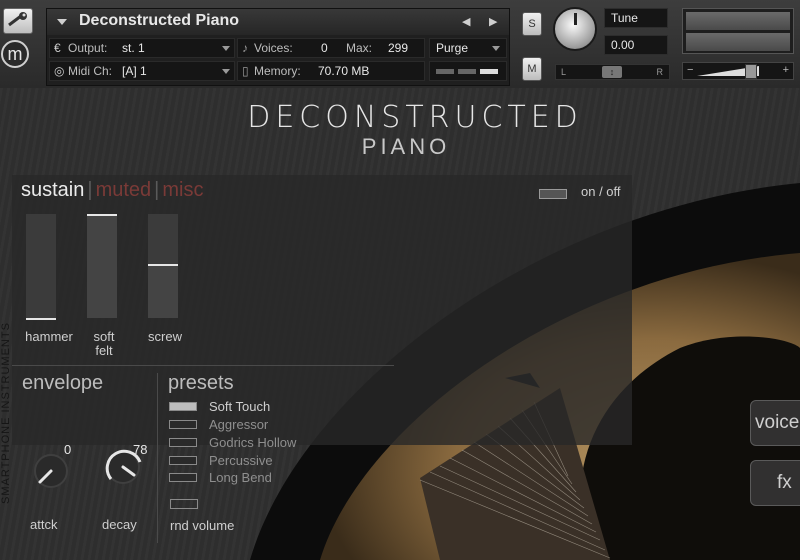 Image resolution: width=800 pixels, height=560 pixels. Describe the element at coordinates (636, 18) in the screenshot. I see `tune-label: Tune` at that location.